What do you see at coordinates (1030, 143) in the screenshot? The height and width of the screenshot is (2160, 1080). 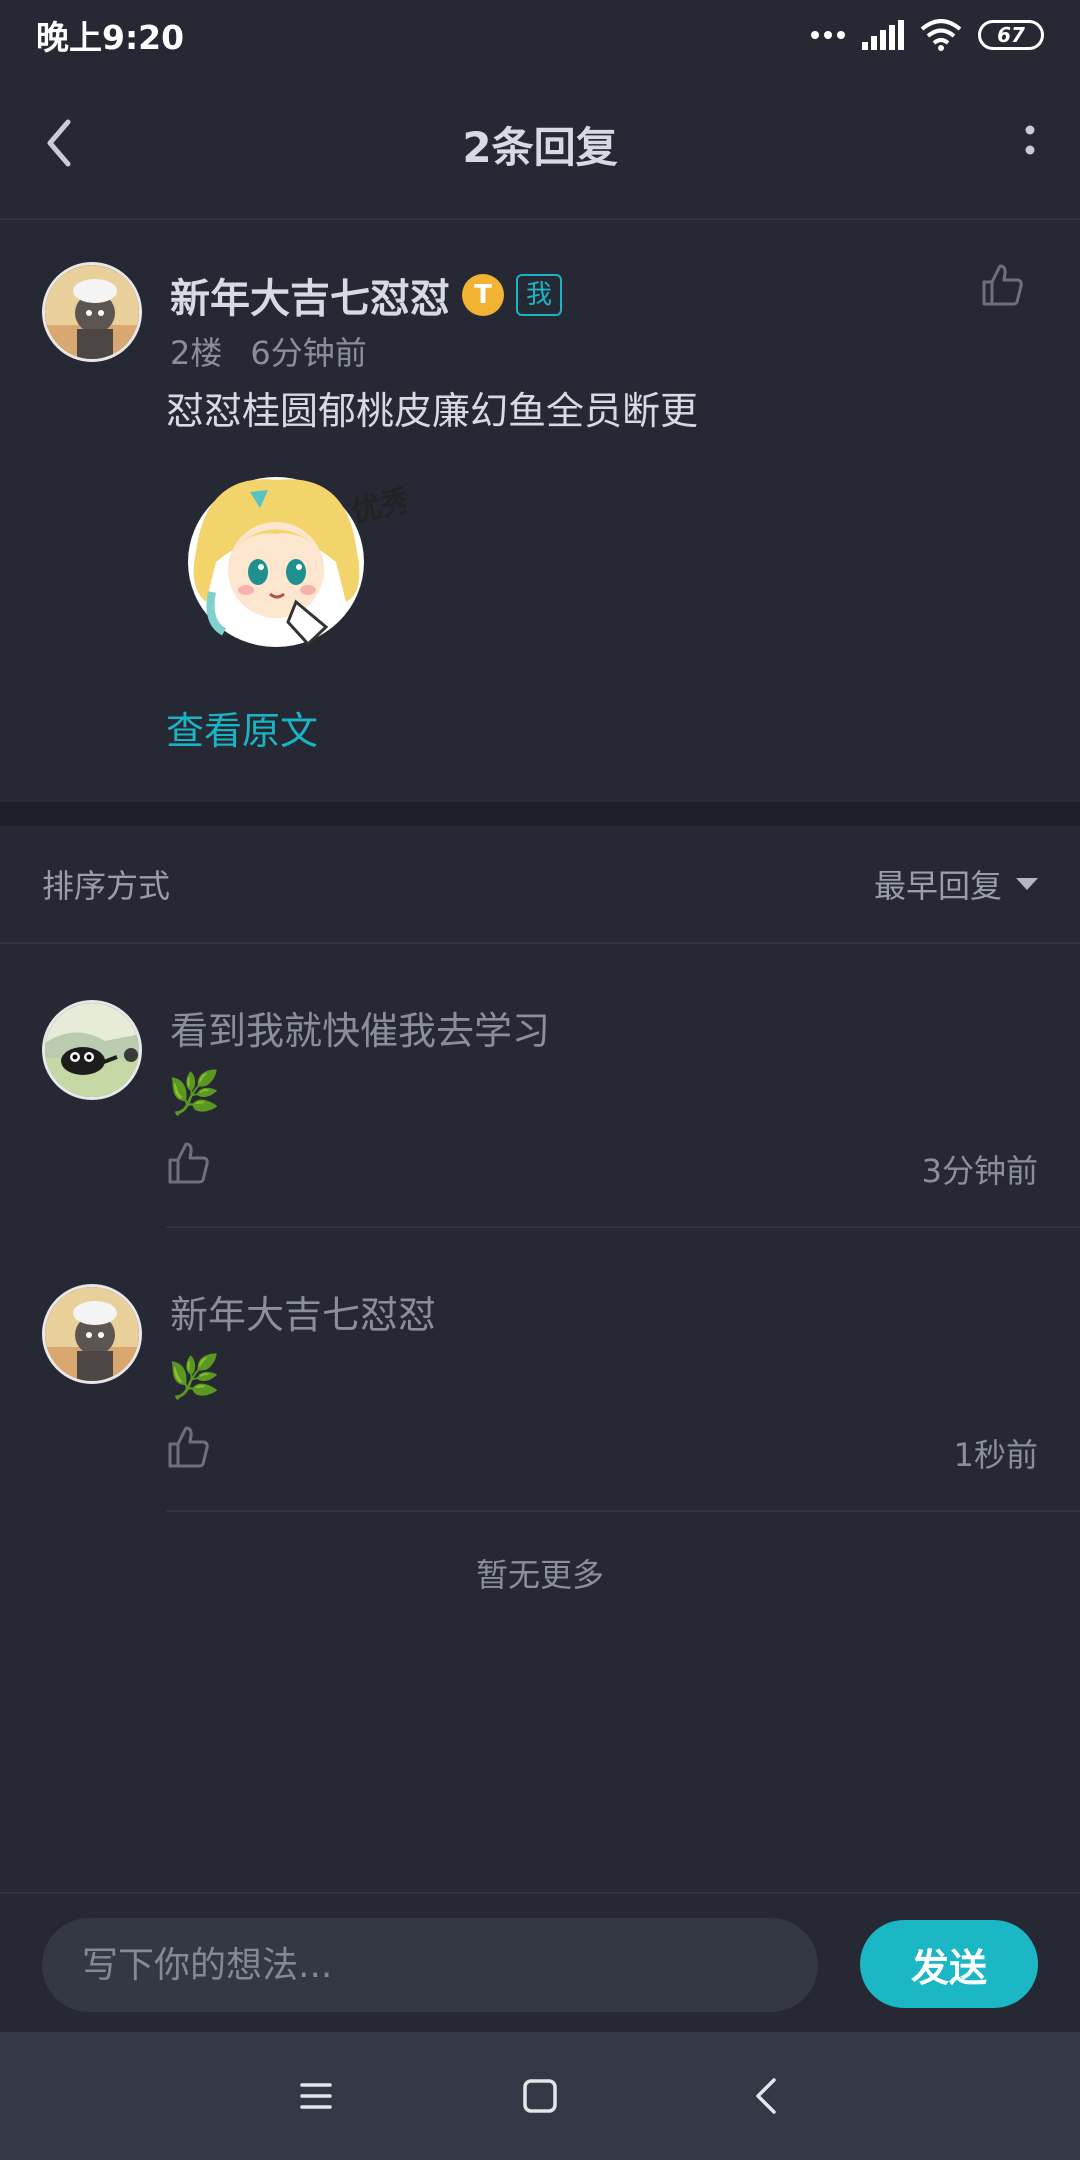 I see `more-options-icon` at bounding box center [1030, 143].